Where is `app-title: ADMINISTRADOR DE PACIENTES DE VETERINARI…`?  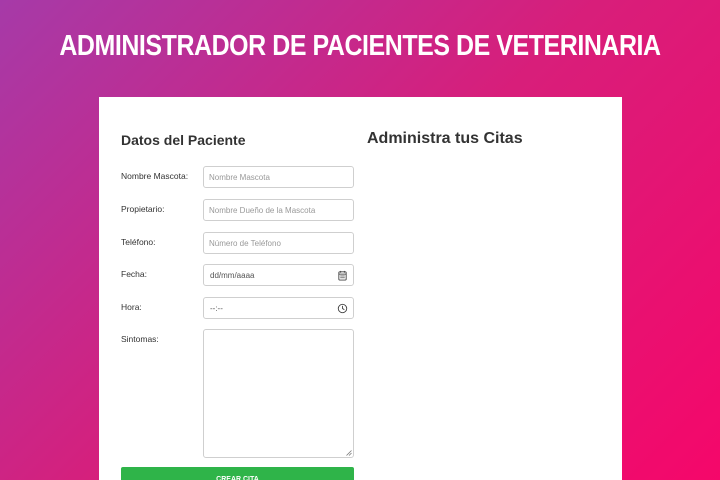 app-title: ADMINISTRADOR DE PACIENTES DE VETERINARI… is located at coordinates (360, 46).